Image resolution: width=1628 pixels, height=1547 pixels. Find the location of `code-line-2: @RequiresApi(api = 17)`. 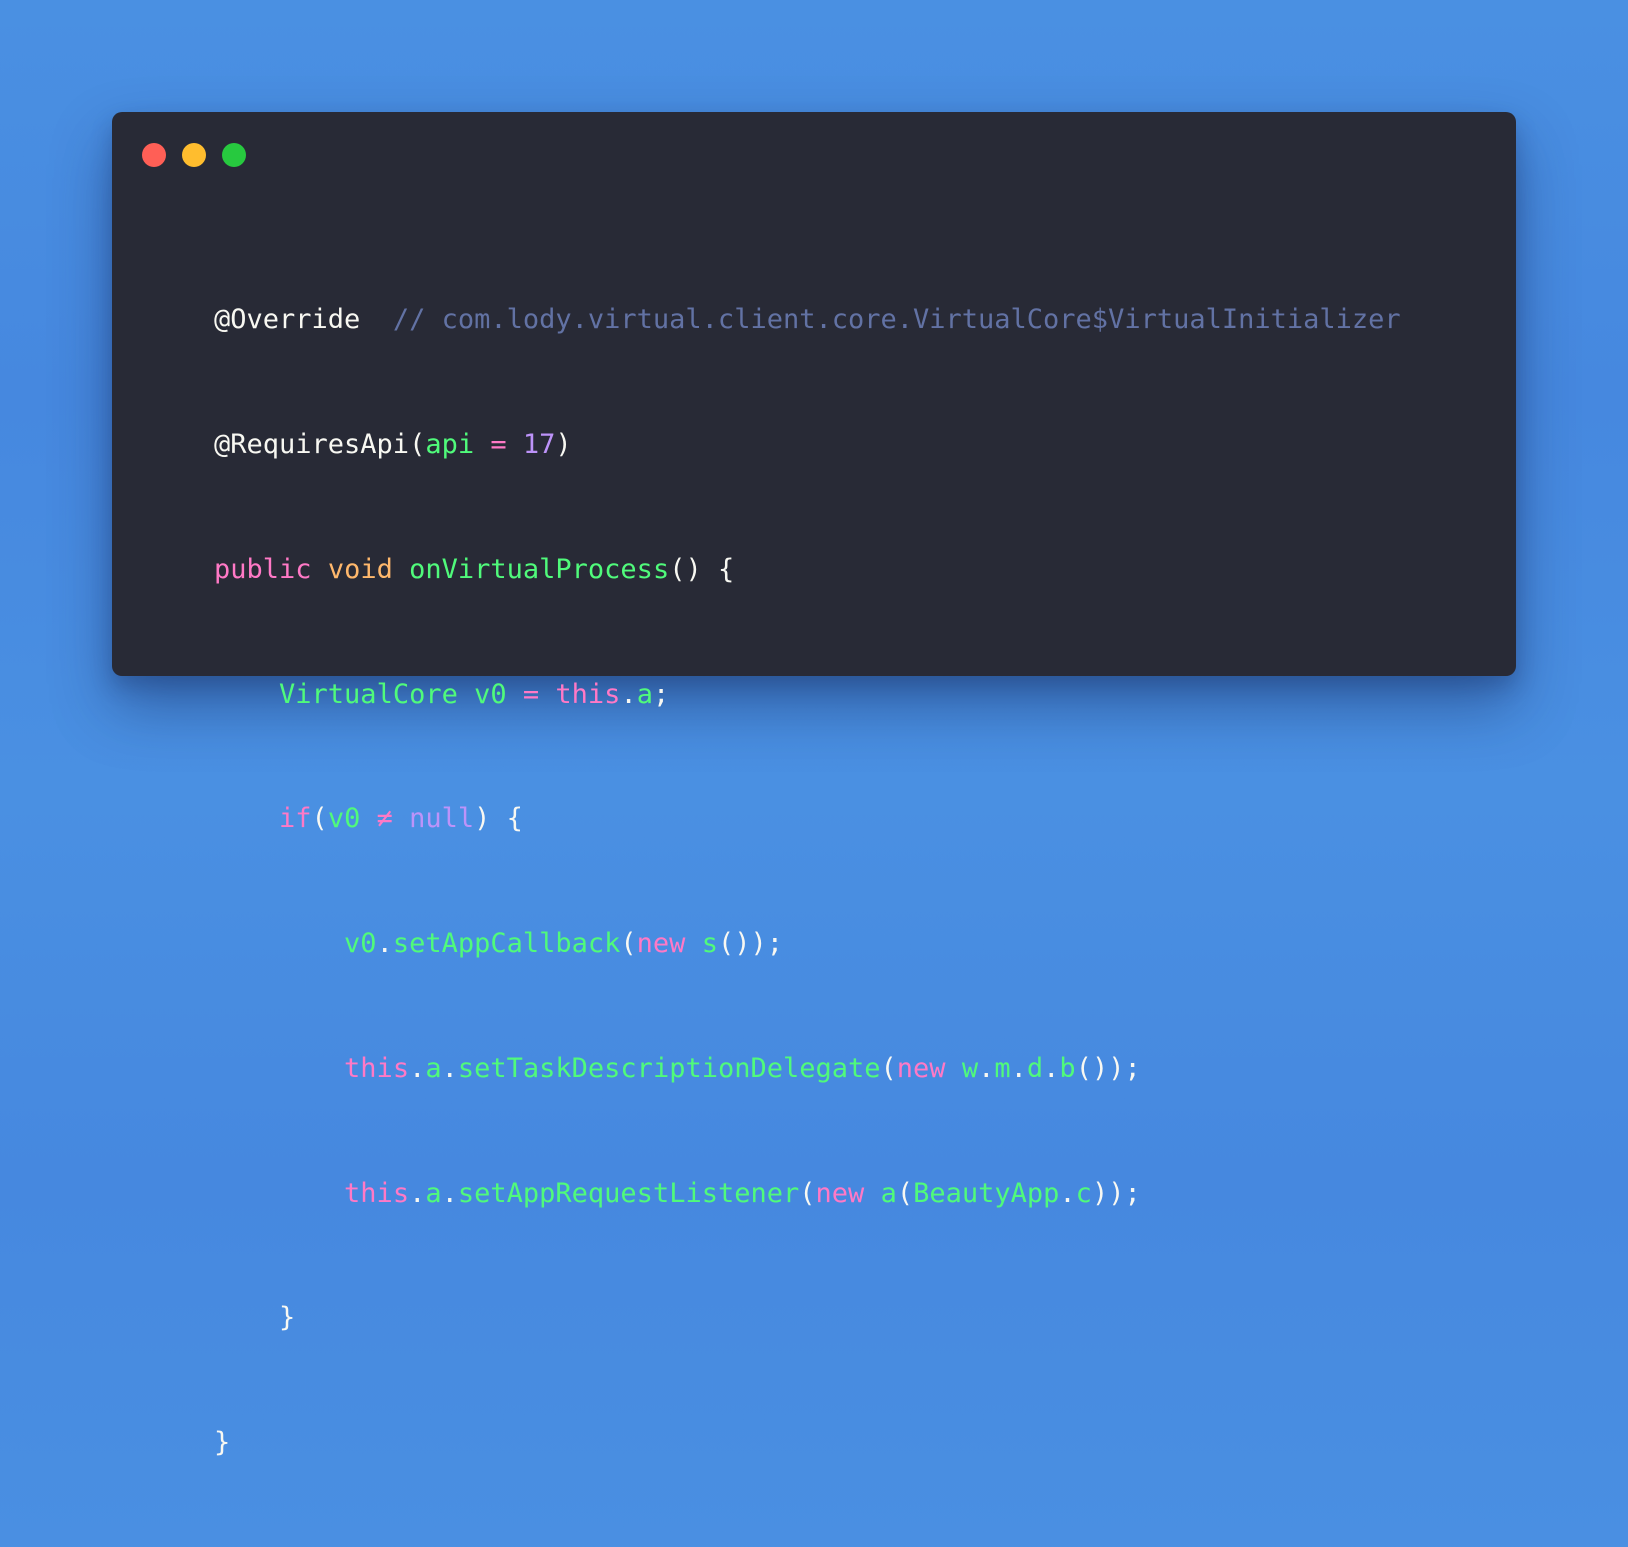

code-line-2: @RequiresApi(api = 17) is located at coordinates (807, 445).